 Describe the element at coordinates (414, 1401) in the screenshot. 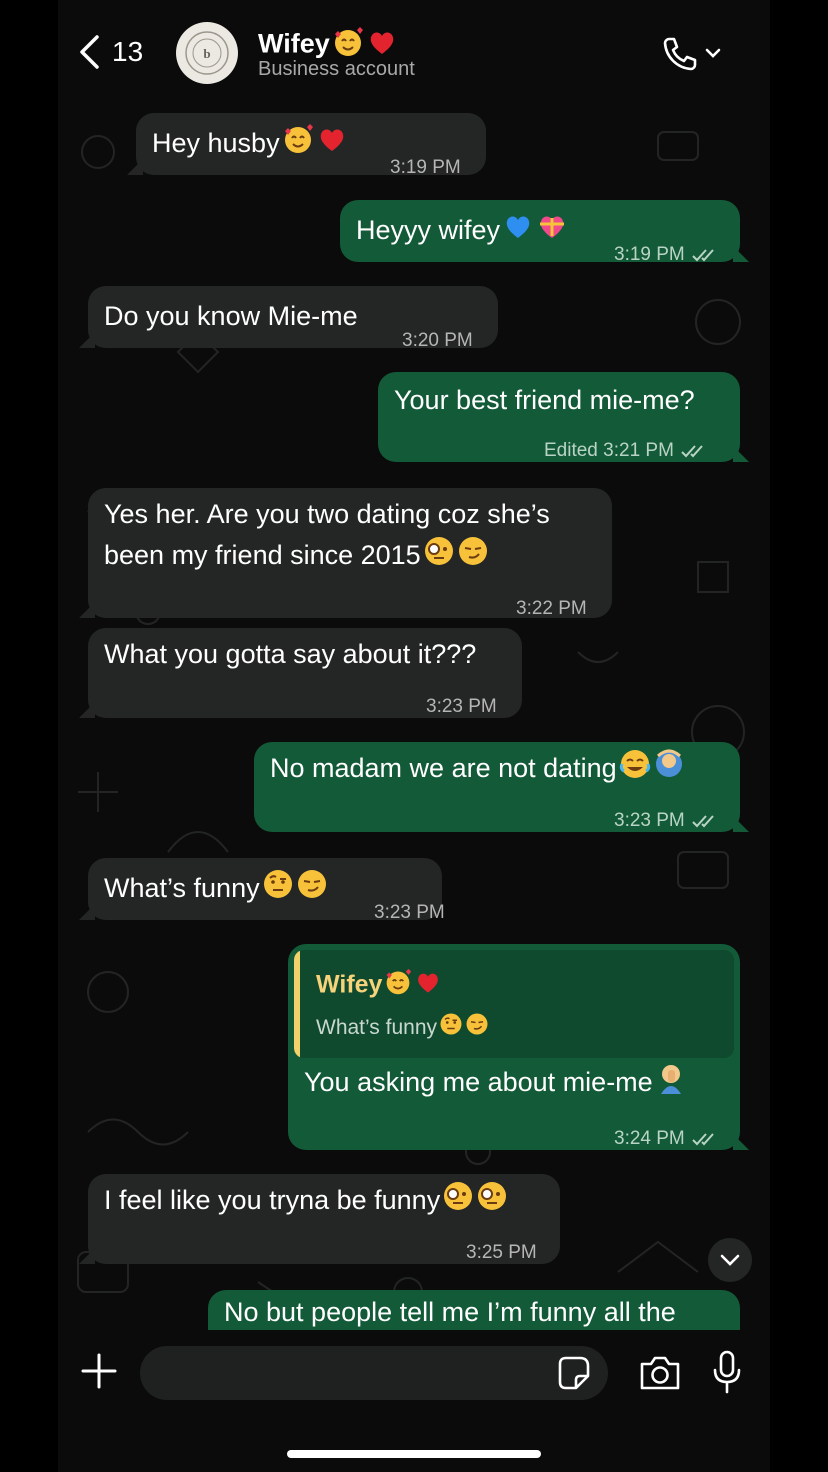

I see `composer-bar` at that location.